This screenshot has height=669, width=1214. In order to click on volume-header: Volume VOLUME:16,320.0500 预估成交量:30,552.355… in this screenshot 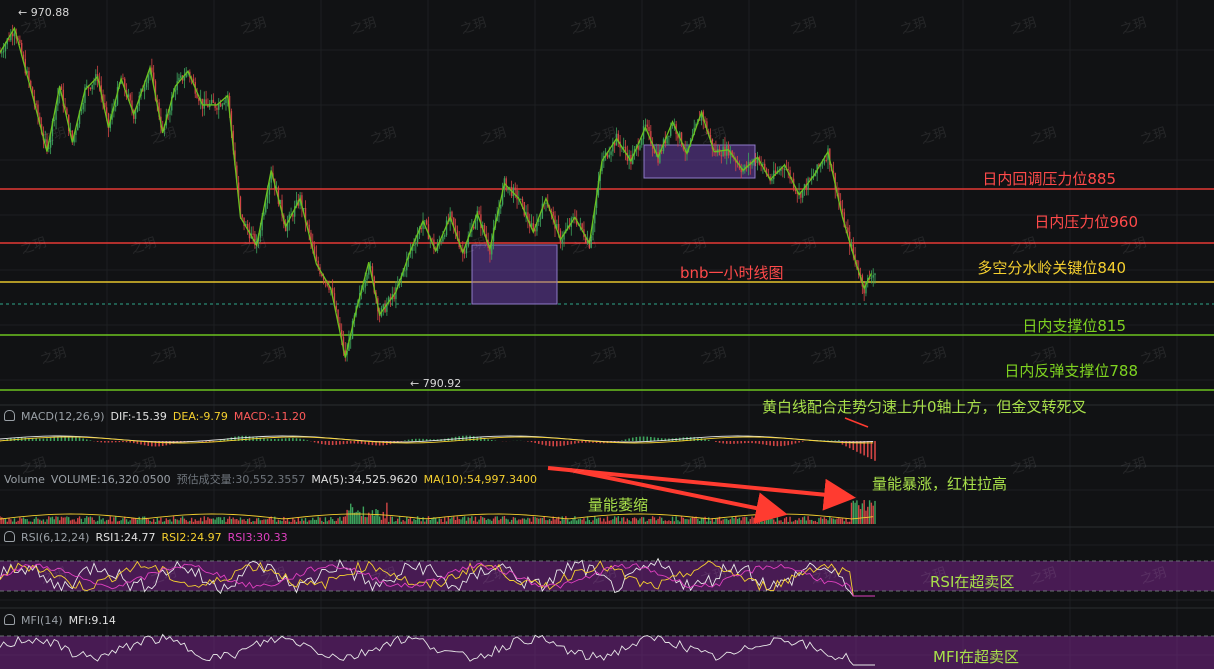, I will do `click(270, 479)`.